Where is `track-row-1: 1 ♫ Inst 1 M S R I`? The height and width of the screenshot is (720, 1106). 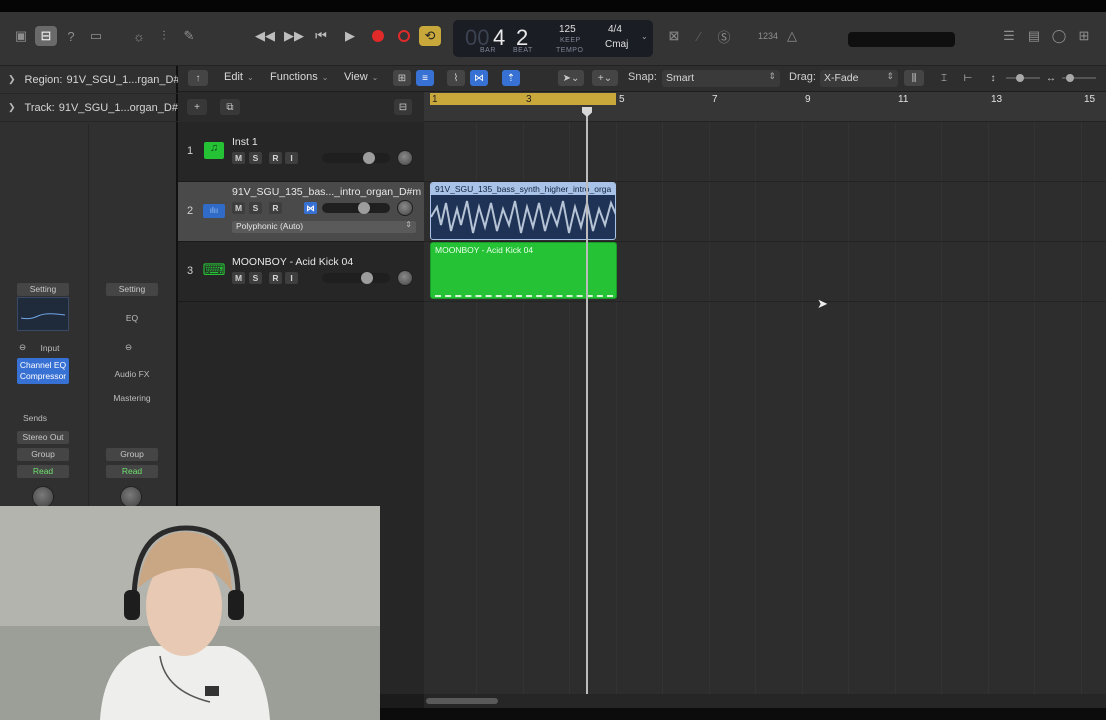
track-row-1: 1 ♫ Inst 1 M S R I is located at coordinates (301, 152).